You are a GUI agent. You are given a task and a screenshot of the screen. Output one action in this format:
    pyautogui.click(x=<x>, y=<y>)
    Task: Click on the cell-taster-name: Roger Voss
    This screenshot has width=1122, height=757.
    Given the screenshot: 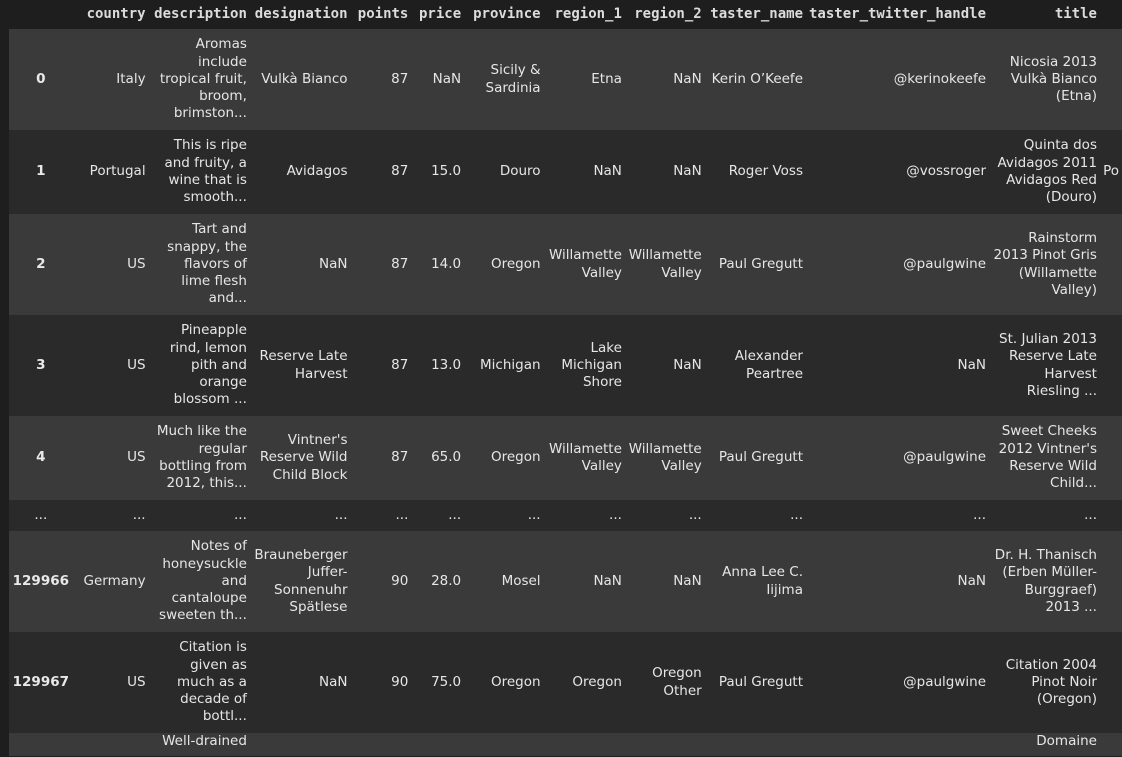 What is the action you would take?
    pyautogui.click(x=765, y=171)
    